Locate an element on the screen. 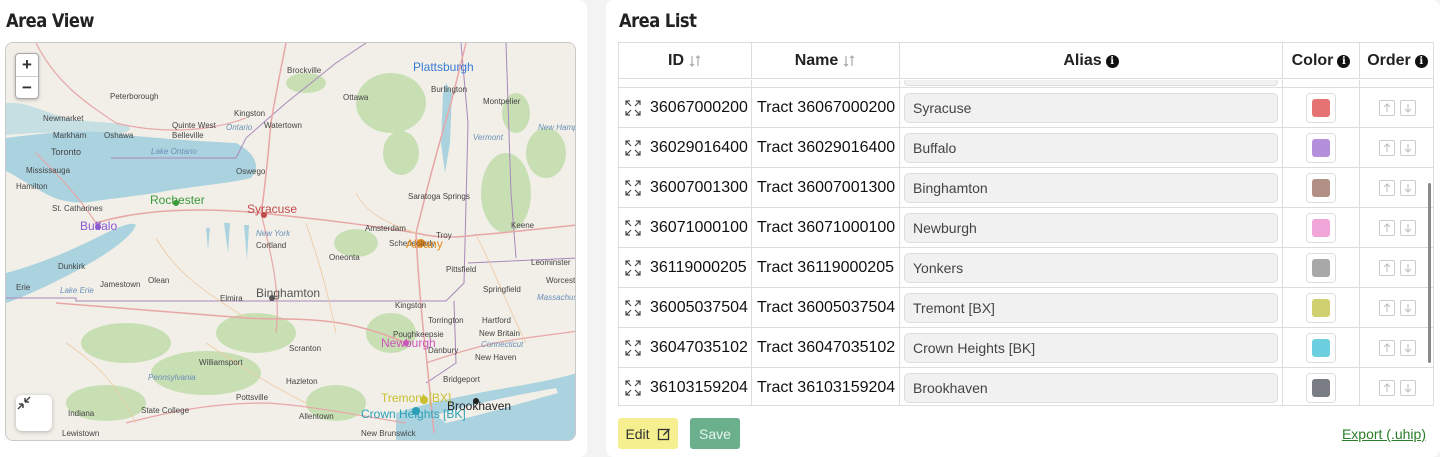 The width and height of the screenshot is (1440, 457). cell-name: Tract 36103159204 is located at coordinates (826, 386).